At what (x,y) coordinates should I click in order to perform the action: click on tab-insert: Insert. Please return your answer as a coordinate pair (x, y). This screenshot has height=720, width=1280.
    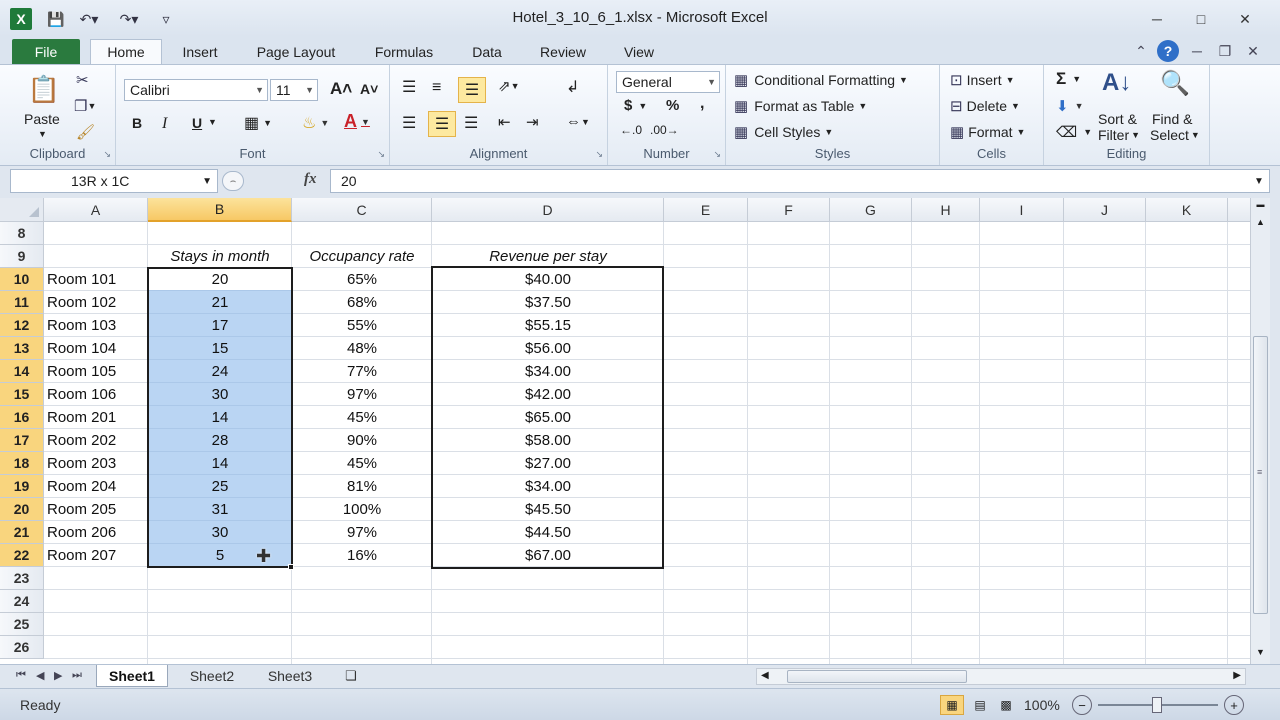
    Looking at the image, I should click on (200, 51).